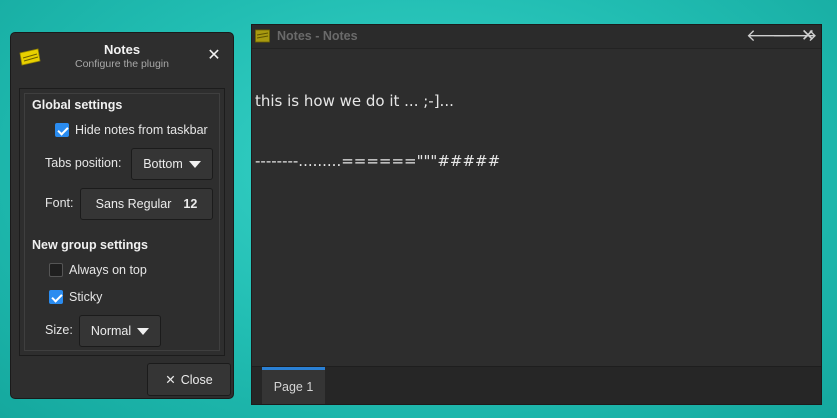 The width and height of the screenshot is (837, 418). Describe the element at coordinates (133, 204) in the screenshot. I see `font-family-value: Sans Regular` at that location.